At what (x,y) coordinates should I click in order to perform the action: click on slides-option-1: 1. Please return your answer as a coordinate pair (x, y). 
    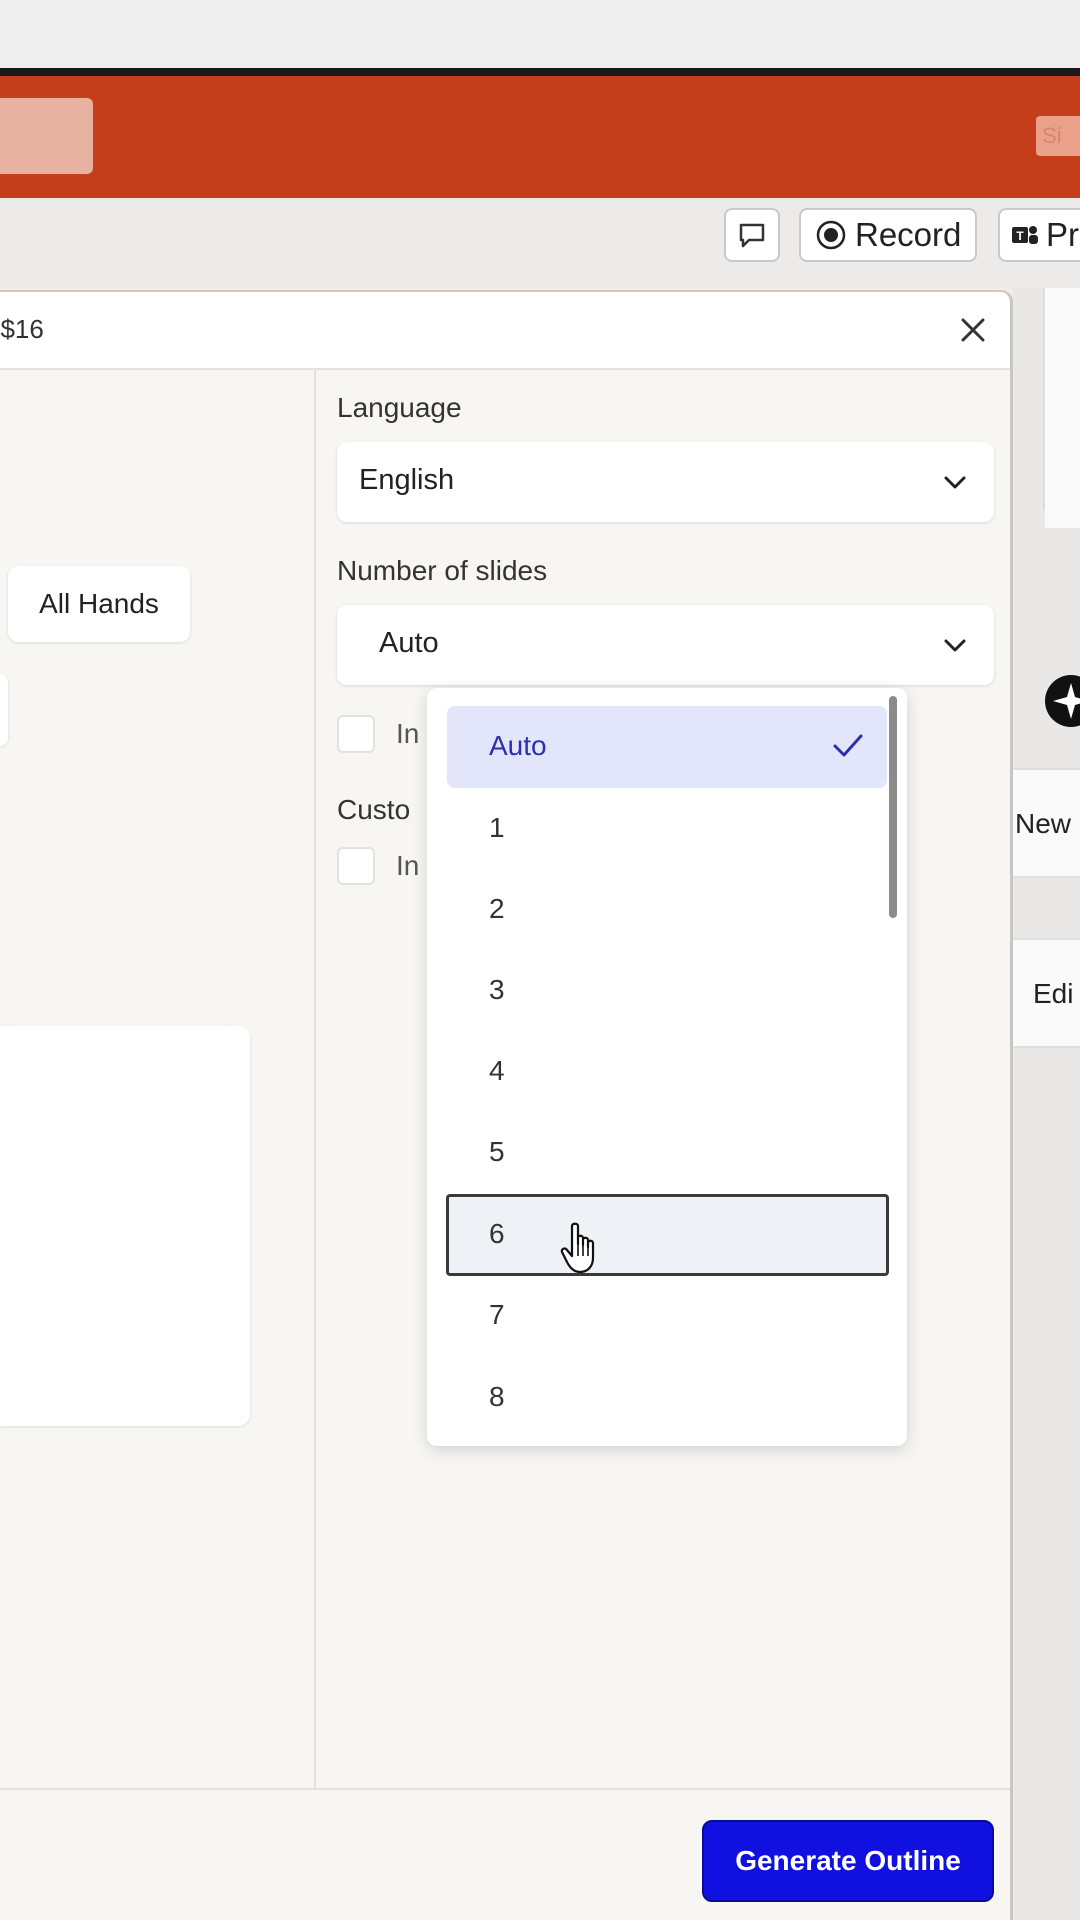
    Looking at the image, I should click on (667, 829).